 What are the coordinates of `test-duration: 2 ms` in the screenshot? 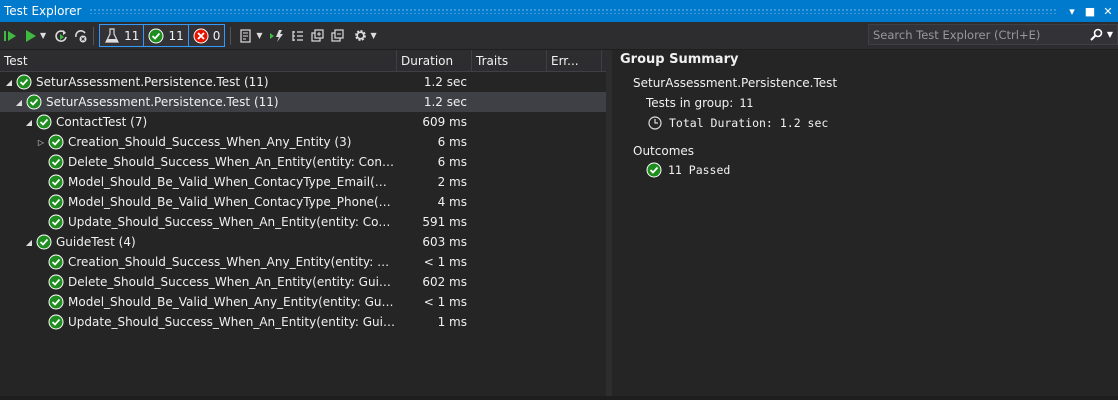 It's located at (452, 182).